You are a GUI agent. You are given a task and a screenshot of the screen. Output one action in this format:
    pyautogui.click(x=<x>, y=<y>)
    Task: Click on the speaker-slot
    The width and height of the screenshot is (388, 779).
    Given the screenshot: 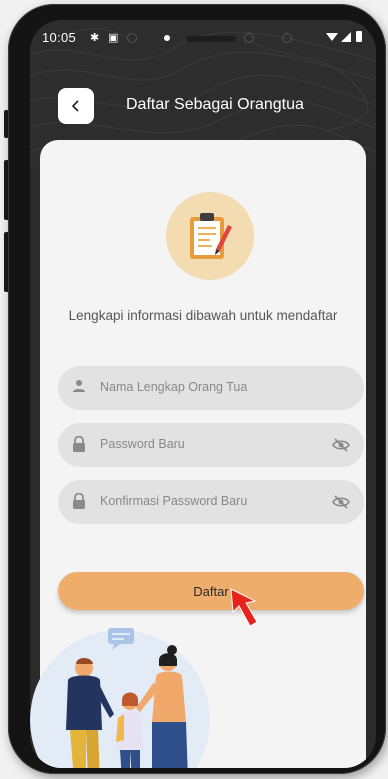 What is the action you would take?
    pyautogui.click(x=211, y=39)
    